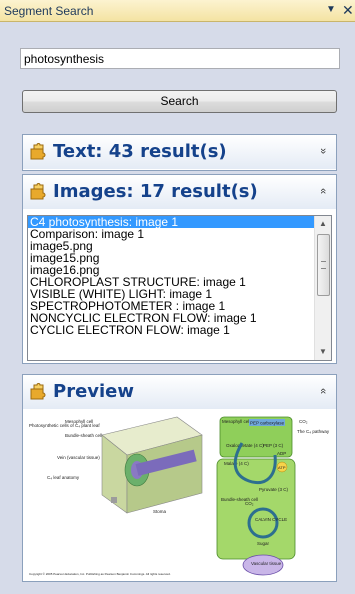 This screenshot has width=355, height=594. I want to click on fig-sugar: Sugar, so click(263, 543).